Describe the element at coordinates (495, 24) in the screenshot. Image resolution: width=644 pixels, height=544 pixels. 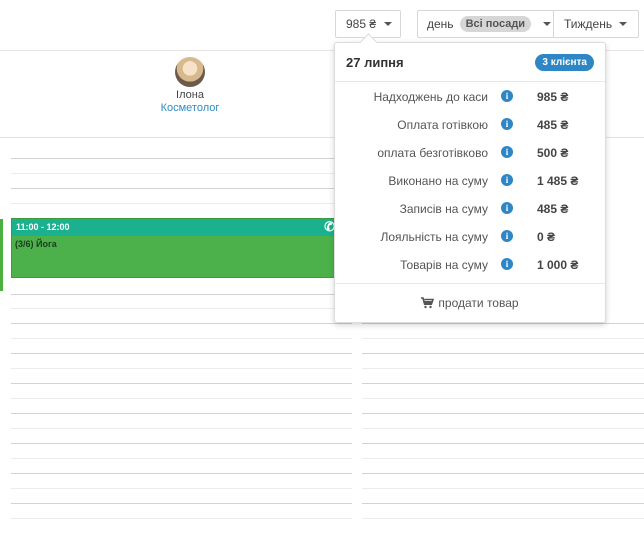
I see `positions-filter-pill: Всі посади` at that location.